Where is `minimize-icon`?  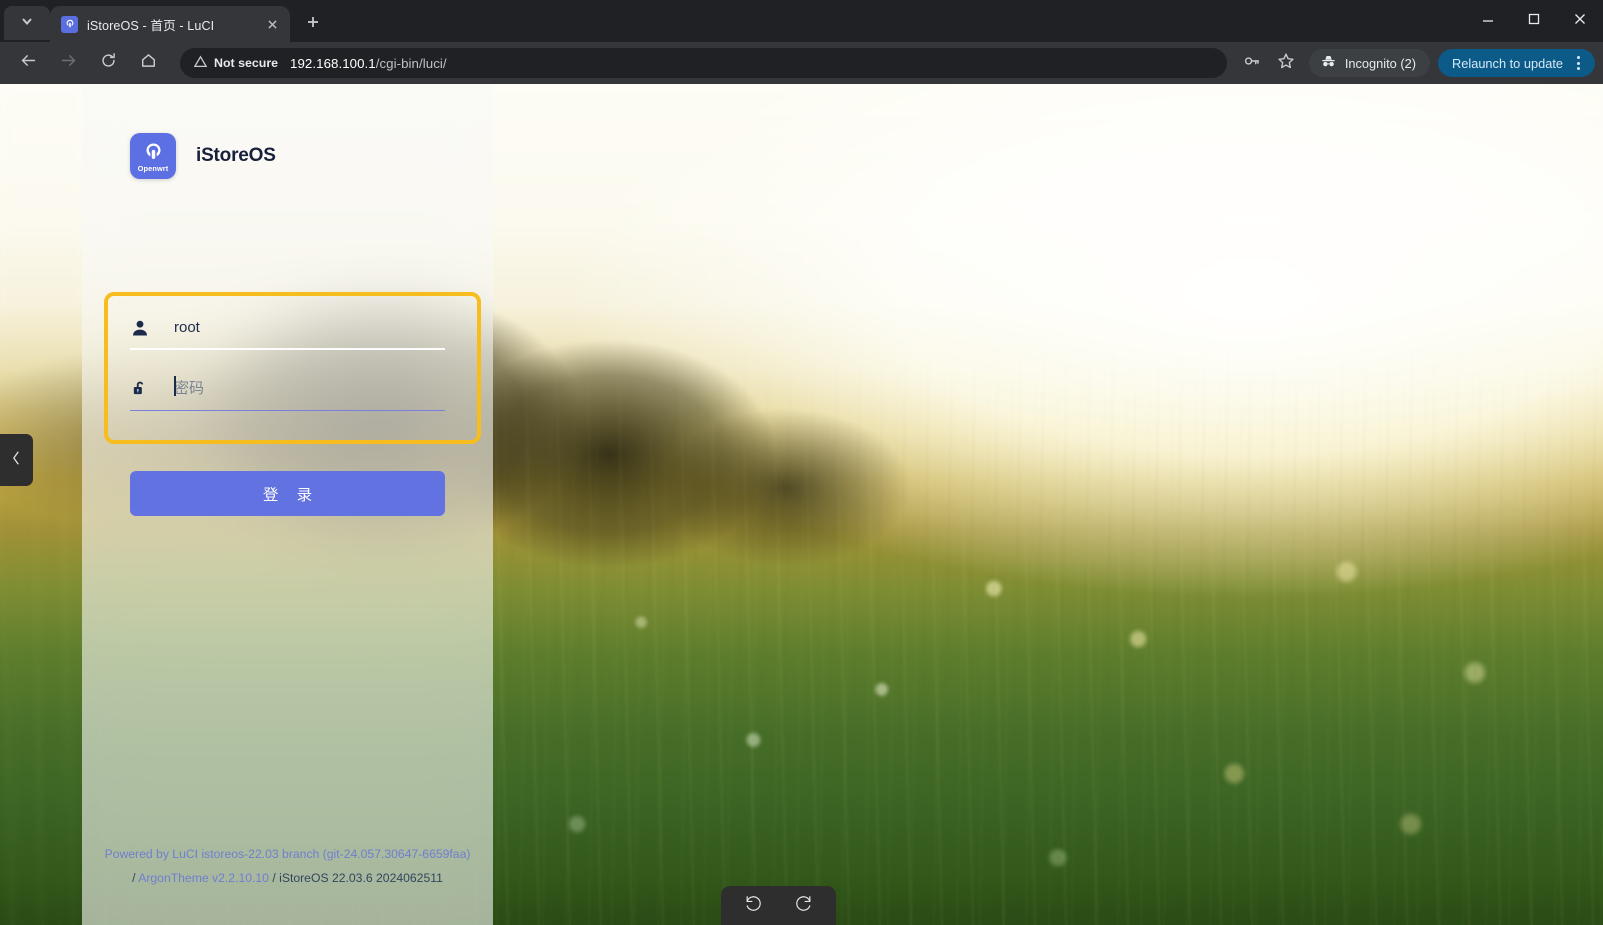
minimize-icon is located at coordinates (1488, 21).